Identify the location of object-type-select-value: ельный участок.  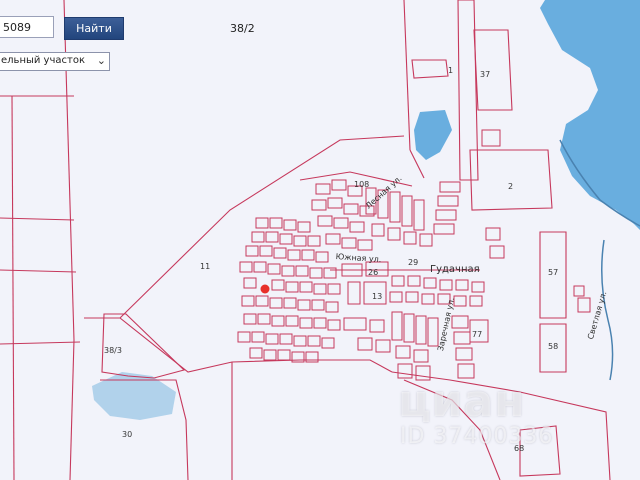
(43, 60).